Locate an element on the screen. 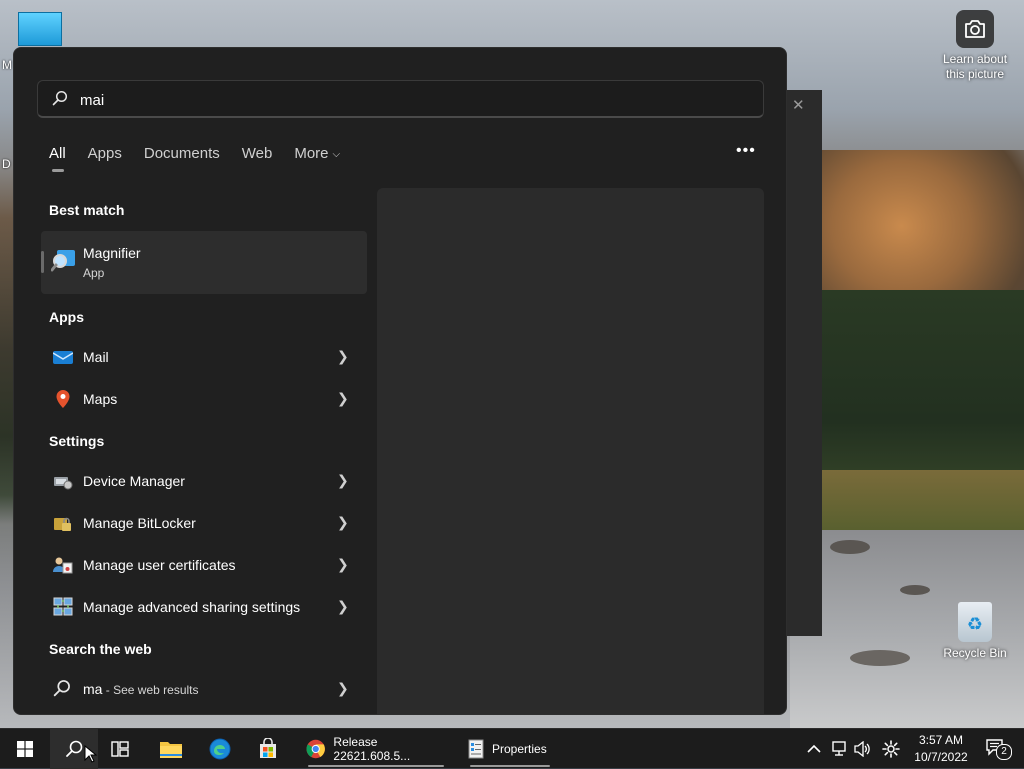 Image resolution: width=1024 pixels, height=769 pixels. network-button is located at coordinates (839, 749).